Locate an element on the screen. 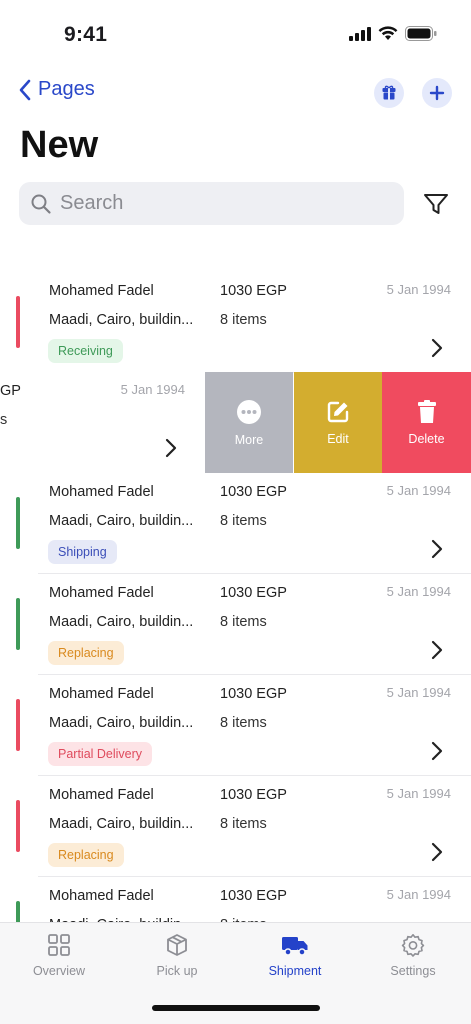 This screenshot has height=1024, width=471. search-input is located at coordinates (210, 203).